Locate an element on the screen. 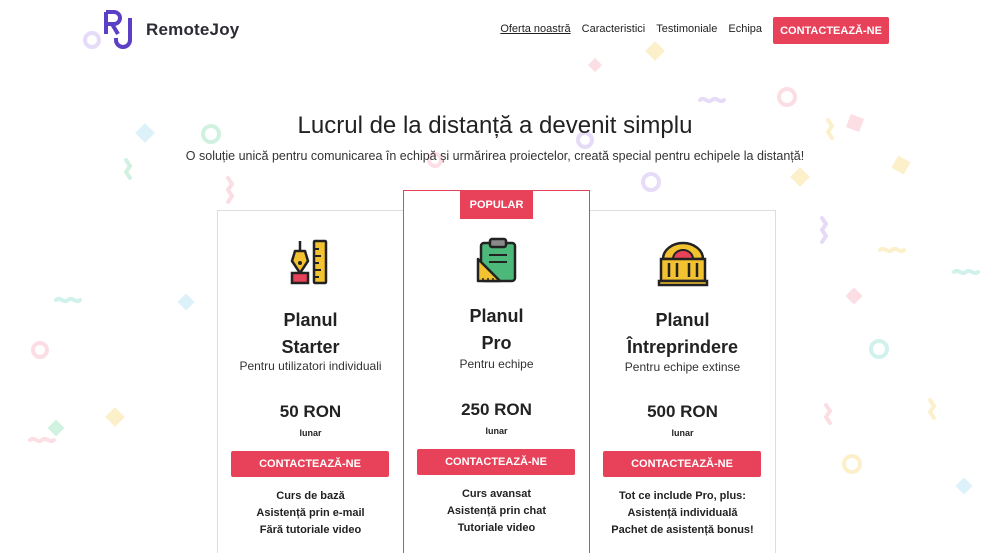 The height and width of the screenshot is (553, 990). feature-item: Tutoriale video is located at coordinates (496, 528).